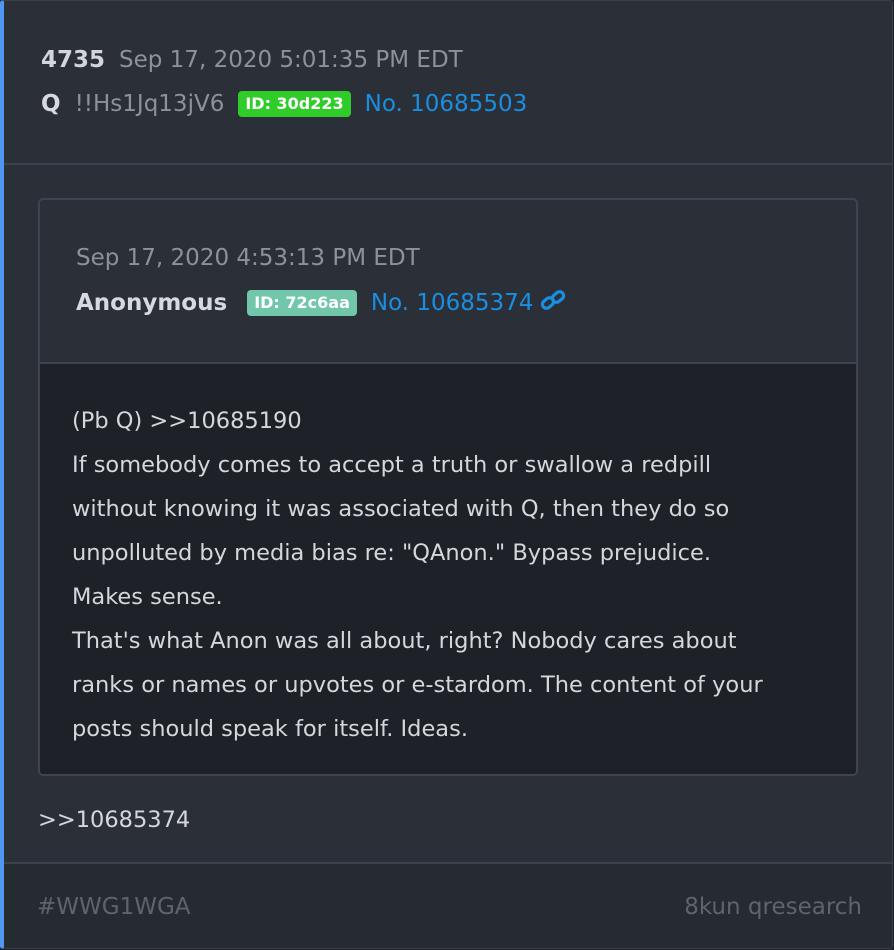  Describe the element at coordinates (51, 104) in the screenshot. I see `post-author: Q` at that location.